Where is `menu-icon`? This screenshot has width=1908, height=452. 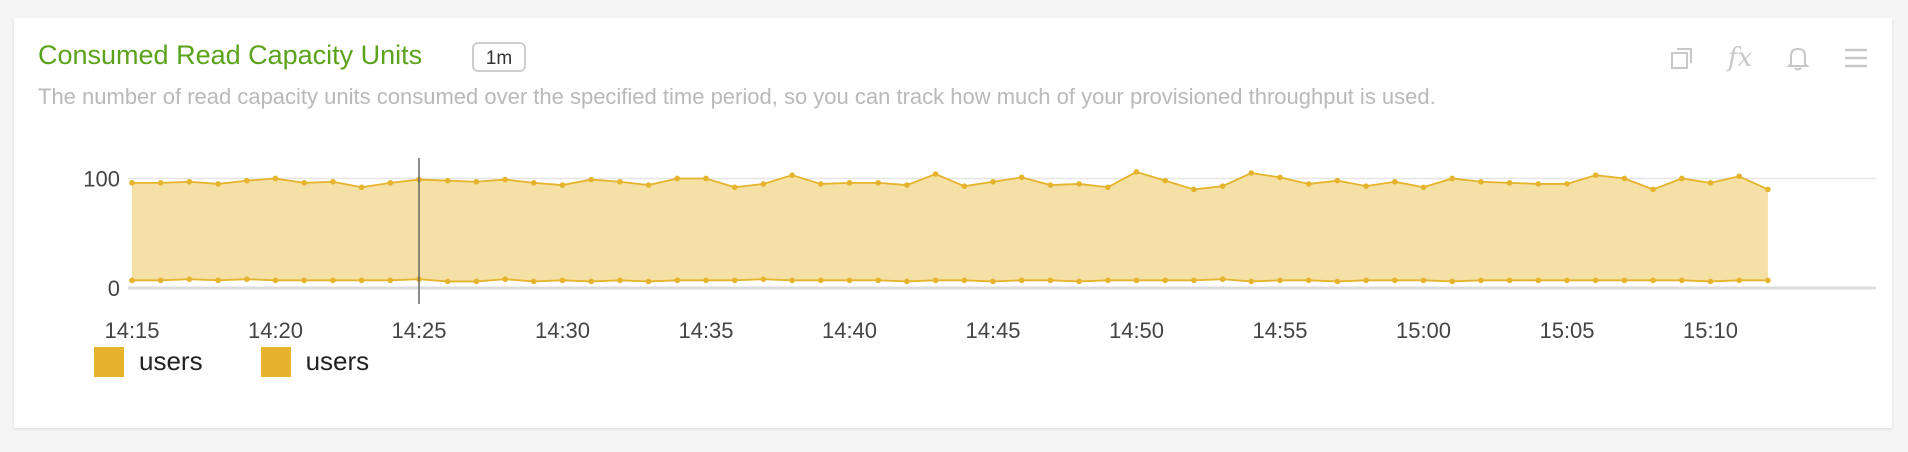
menu-icon is located at coordinates (1856, 58).